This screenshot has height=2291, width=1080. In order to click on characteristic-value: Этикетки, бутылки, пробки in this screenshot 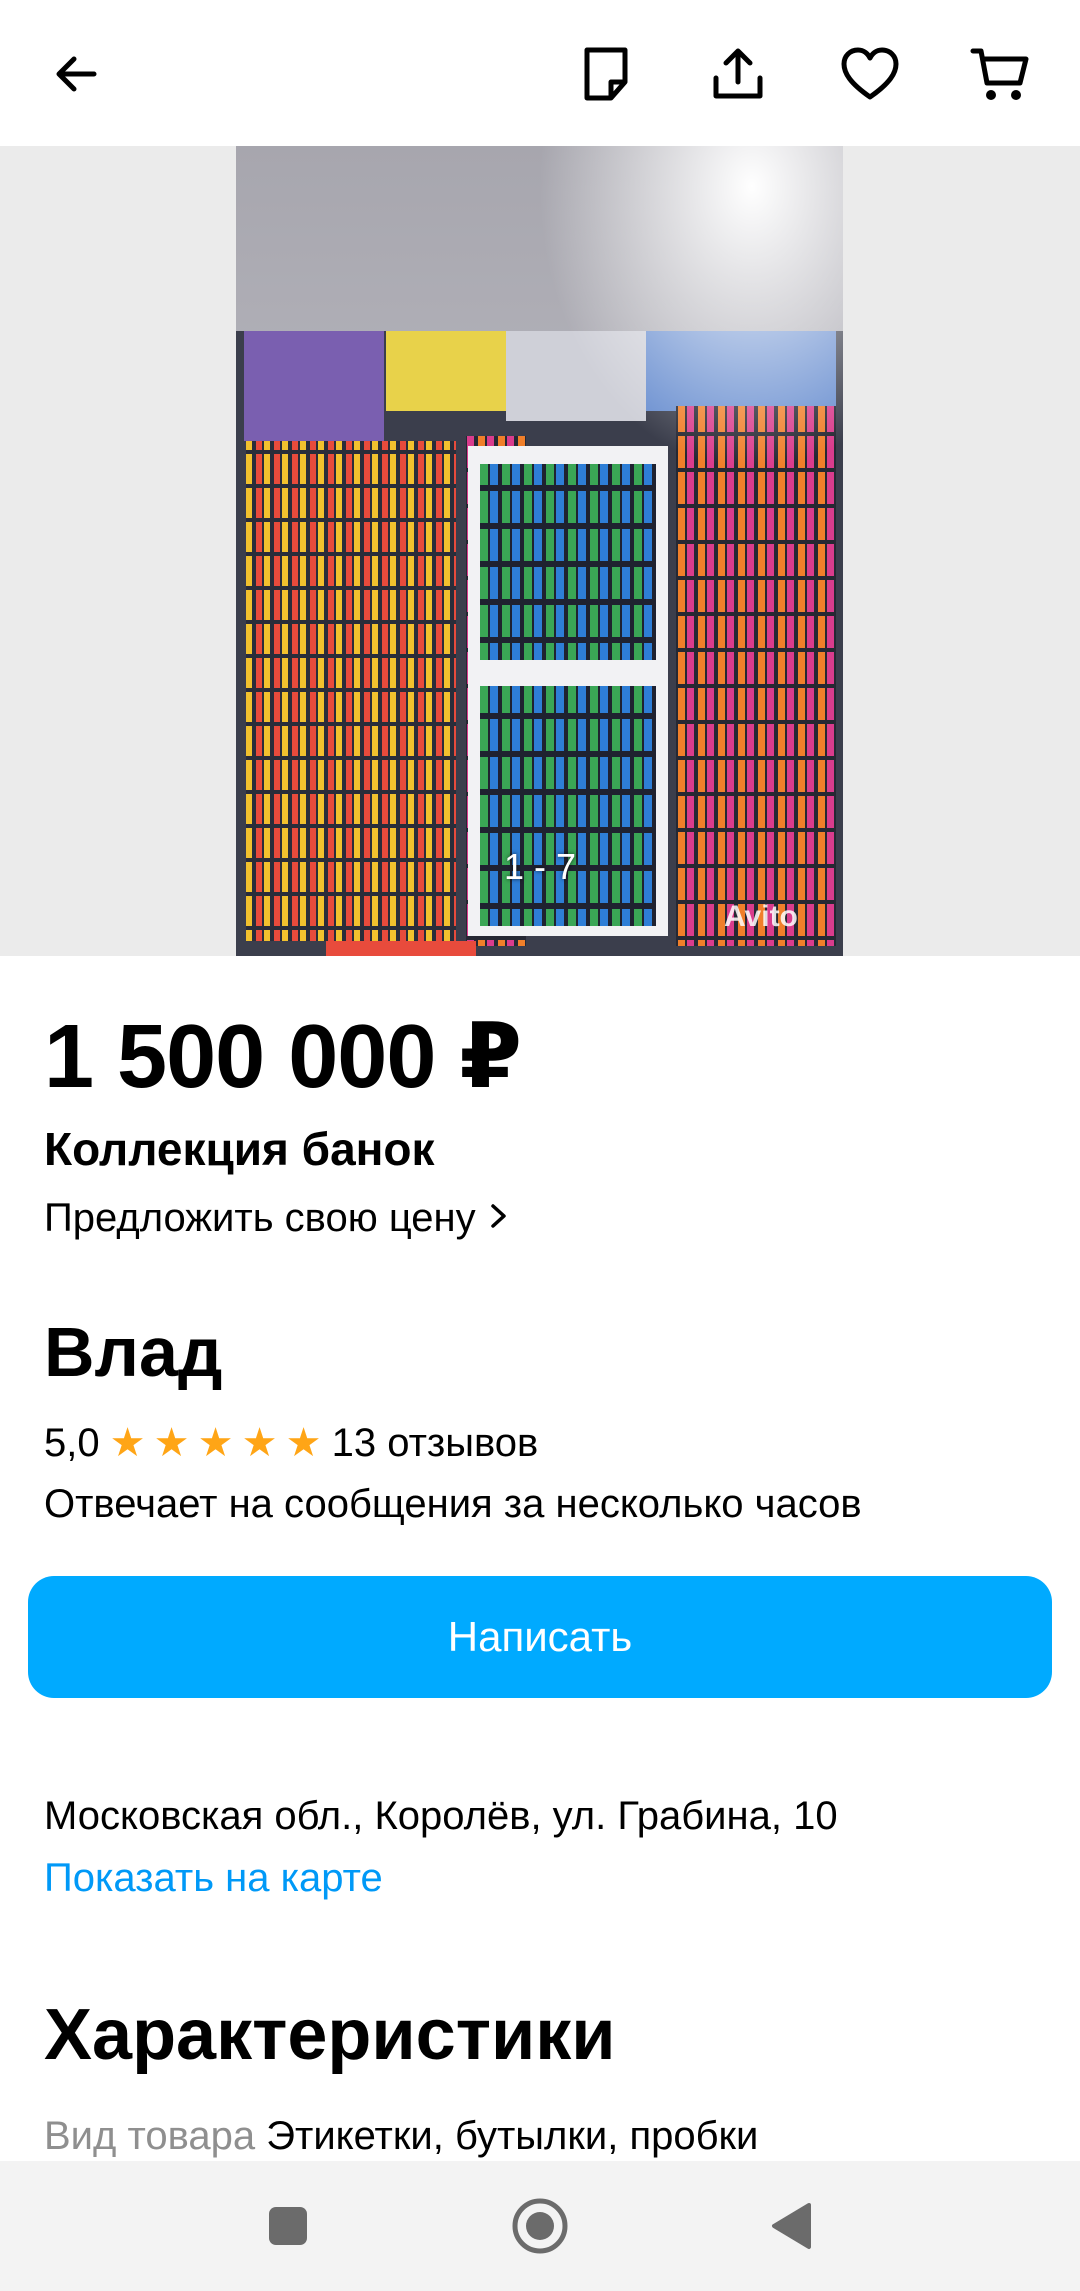, I will do `click(512, 2136)`.